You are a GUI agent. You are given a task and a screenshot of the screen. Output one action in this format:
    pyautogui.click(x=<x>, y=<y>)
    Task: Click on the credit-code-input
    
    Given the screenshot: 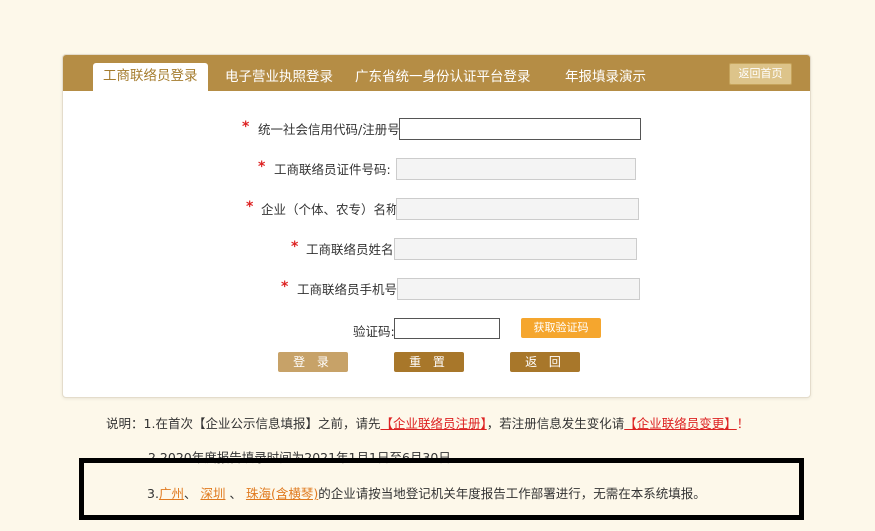 What is the action you would take?
    pyautogui.click(x=520, y=129)
    